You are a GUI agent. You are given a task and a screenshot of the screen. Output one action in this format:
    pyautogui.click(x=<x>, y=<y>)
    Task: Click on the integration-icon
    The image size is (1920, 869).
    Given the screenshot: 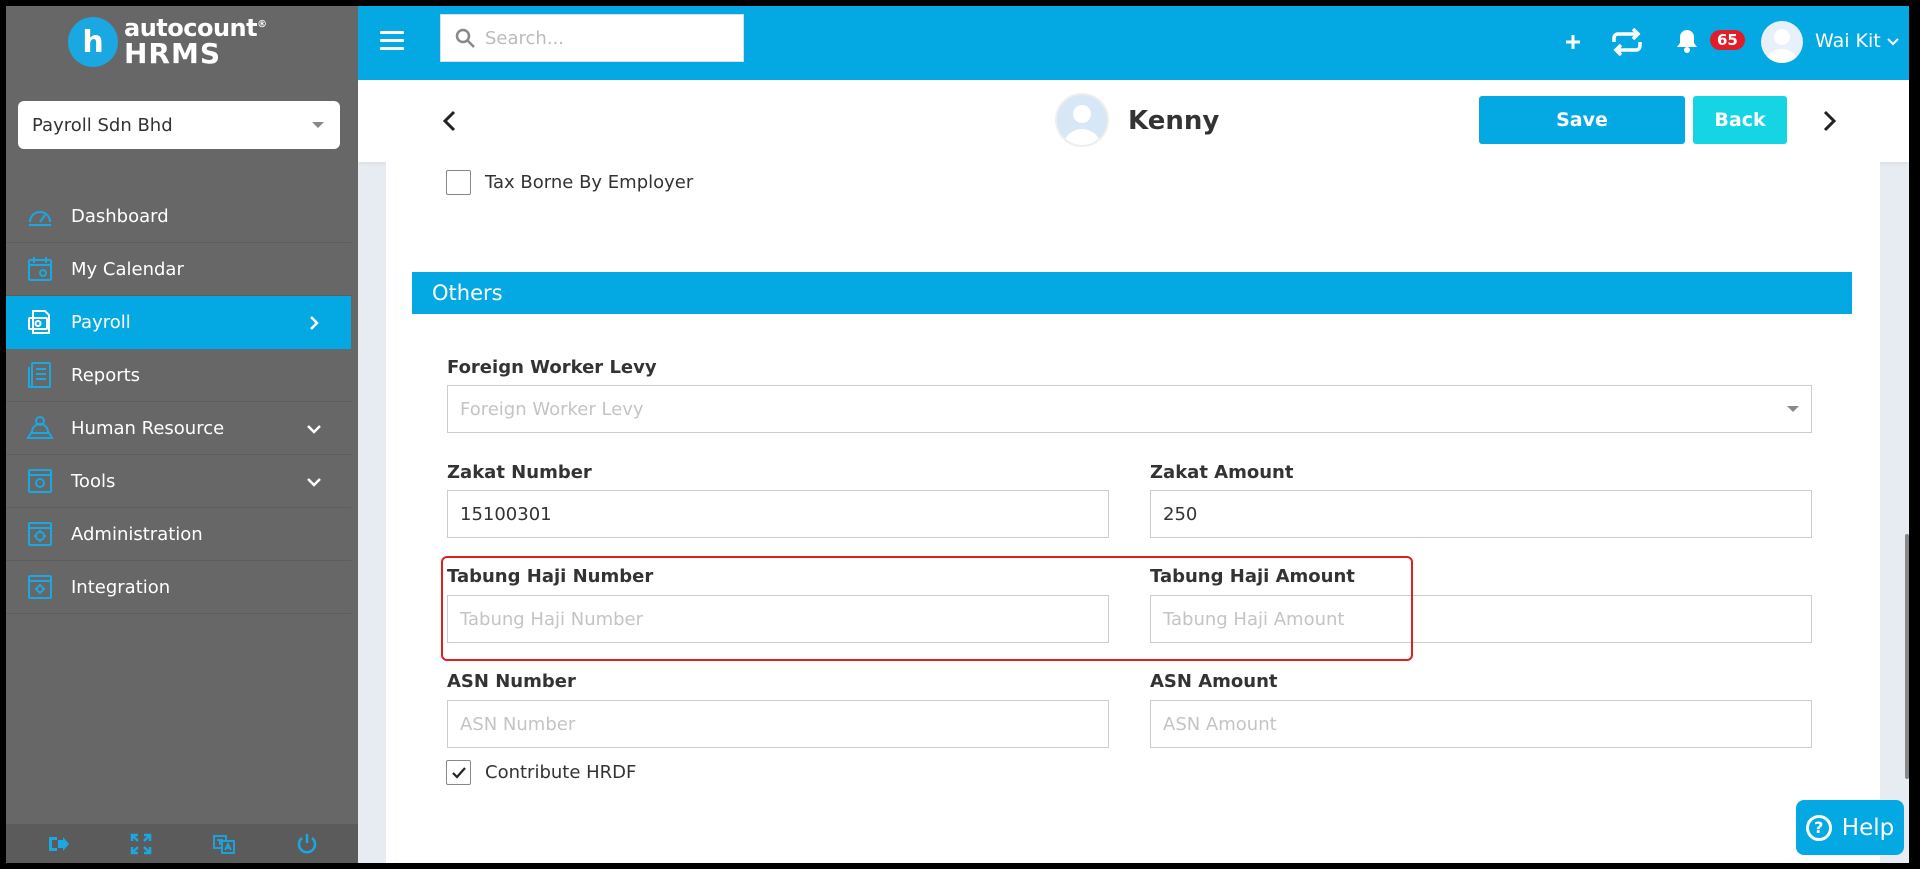 What is the action you would take?
    pyautogui.click(x=40, y=587)
    